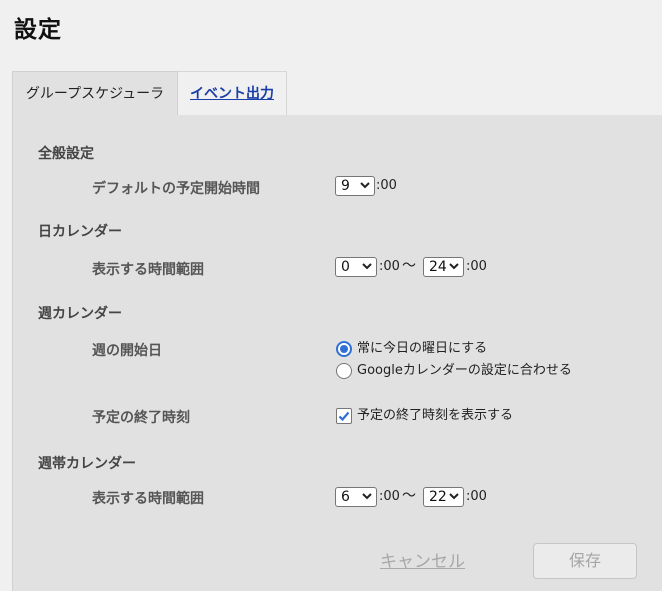  Describe the element at coordinates (176, 189) in the screenshot. I see `default-start-time-label: デフォルトの予定開始時間` at that location.